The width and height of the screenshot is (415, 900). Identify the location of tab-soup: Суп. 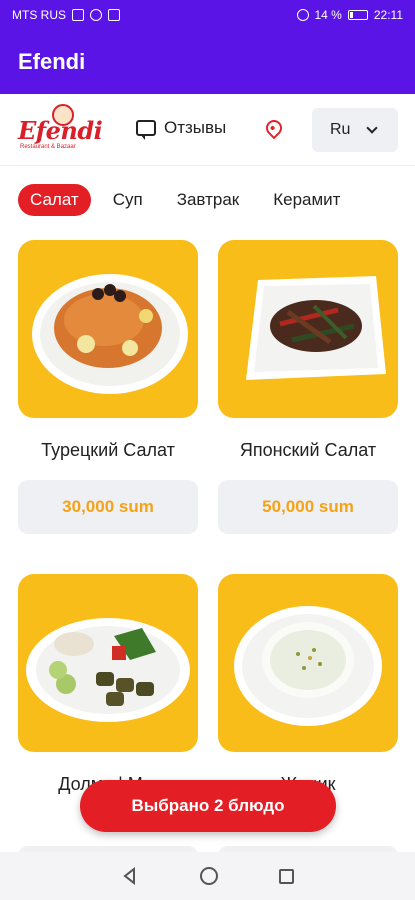
(128, 200).